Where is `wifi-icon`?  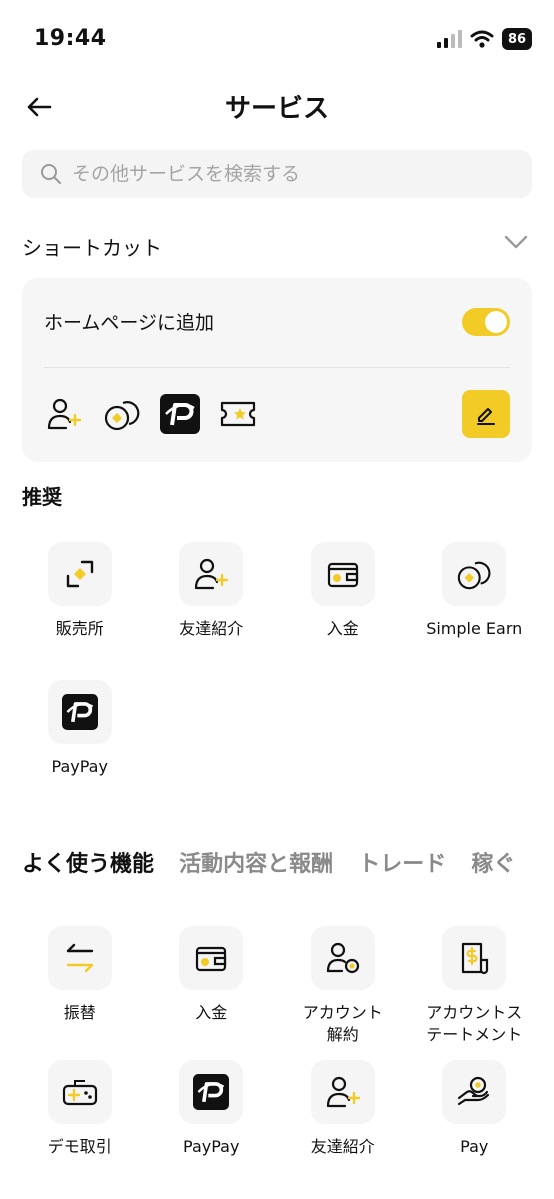 wifi-icon is located at coordinates (482, 39).